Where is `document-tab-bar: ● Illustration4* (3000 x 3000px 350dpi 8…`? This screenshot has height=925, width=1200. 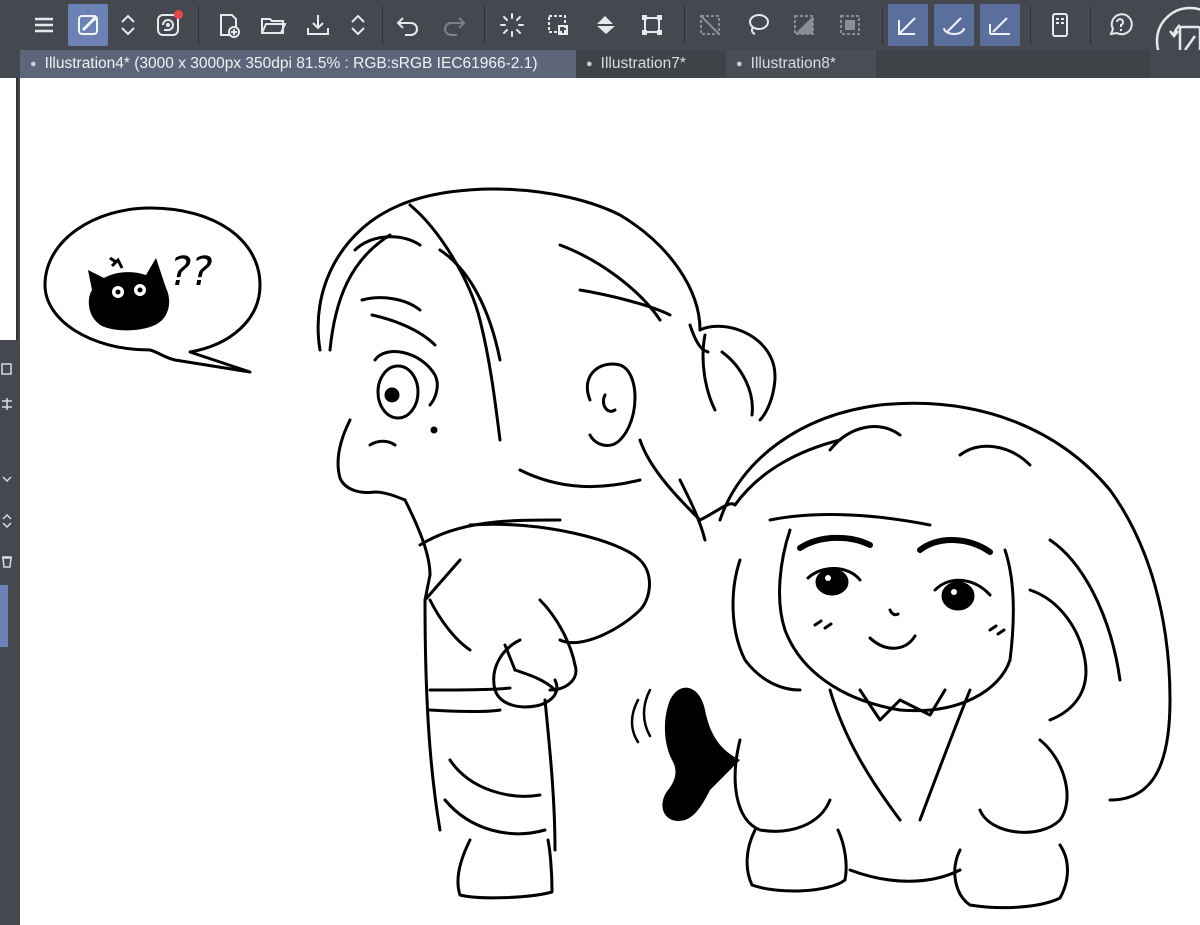 document-tab-bar: ● Illustration4* (3000 x 3000px 350dpi 8… is located at coordinates (585, 64).